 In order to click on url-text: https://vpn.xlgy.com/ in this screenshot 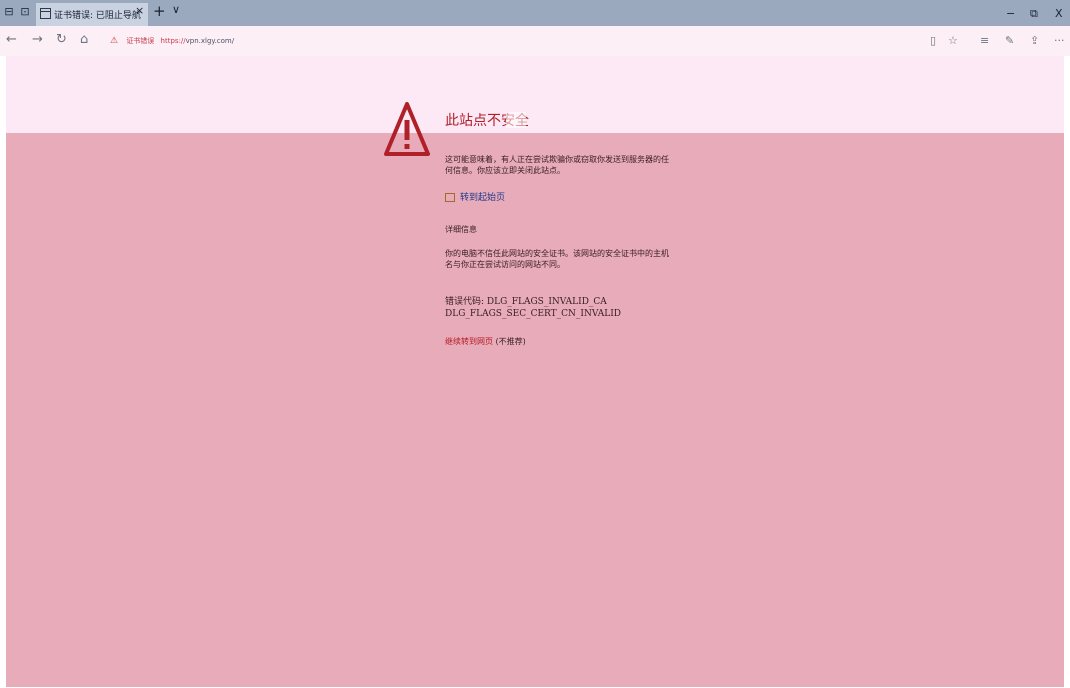, I will do `click(198, 41)`.